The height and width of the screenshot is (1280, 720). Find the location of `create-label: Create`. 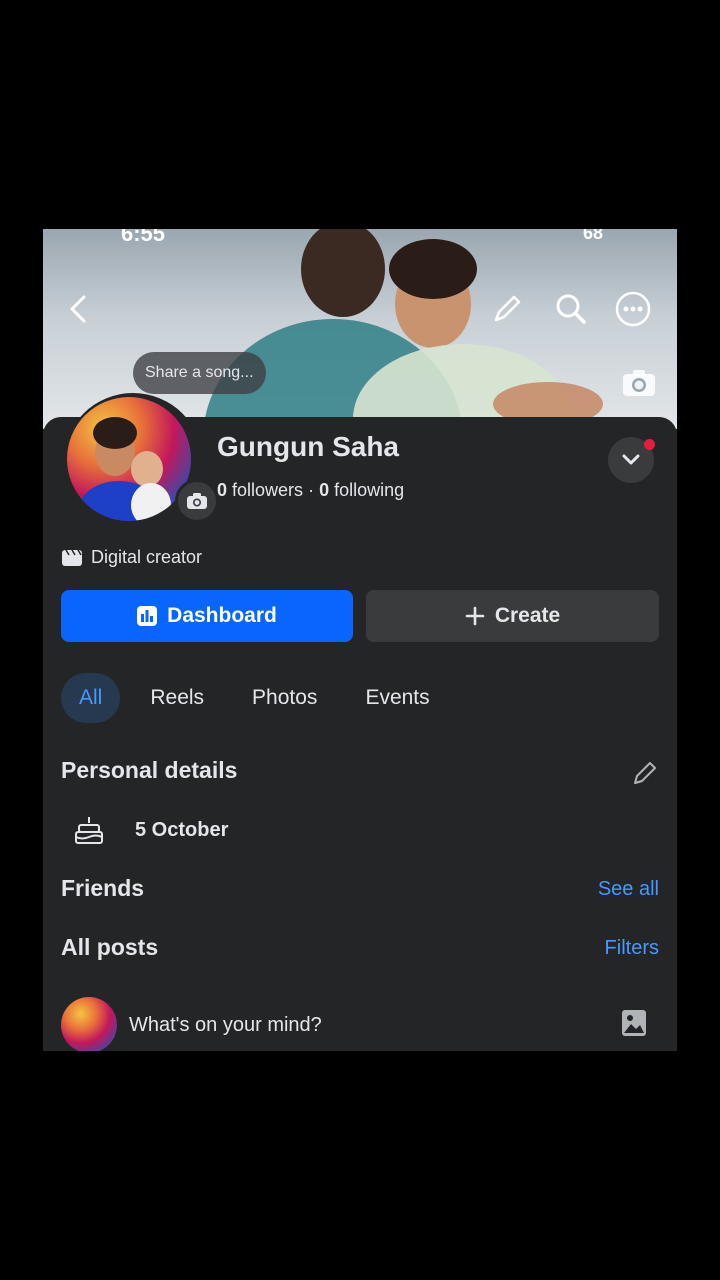

create-label: Create is located at coordinates (527, 615).